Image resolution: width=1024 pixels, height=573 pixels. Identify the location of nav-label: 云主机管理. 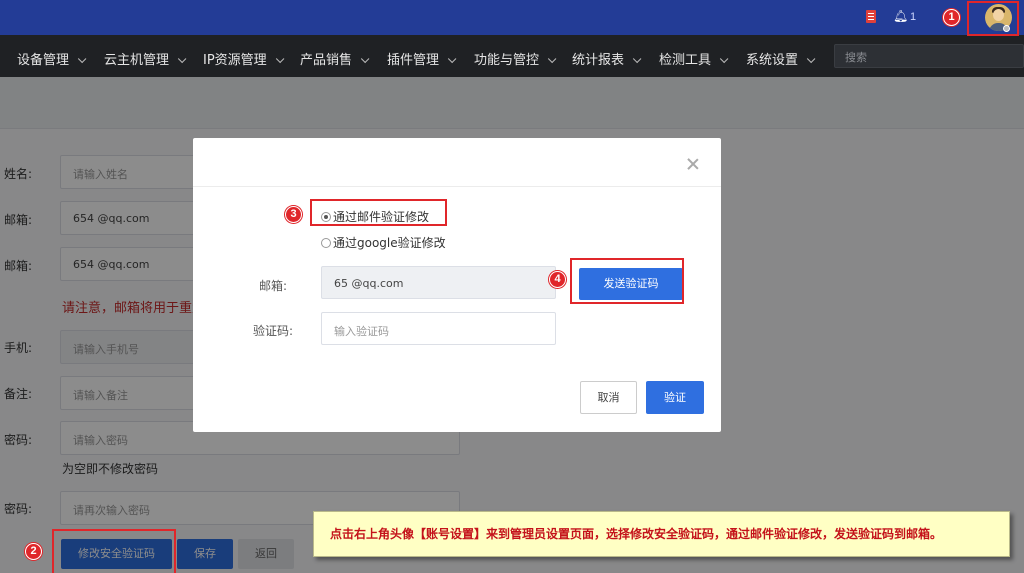
(137, 60).